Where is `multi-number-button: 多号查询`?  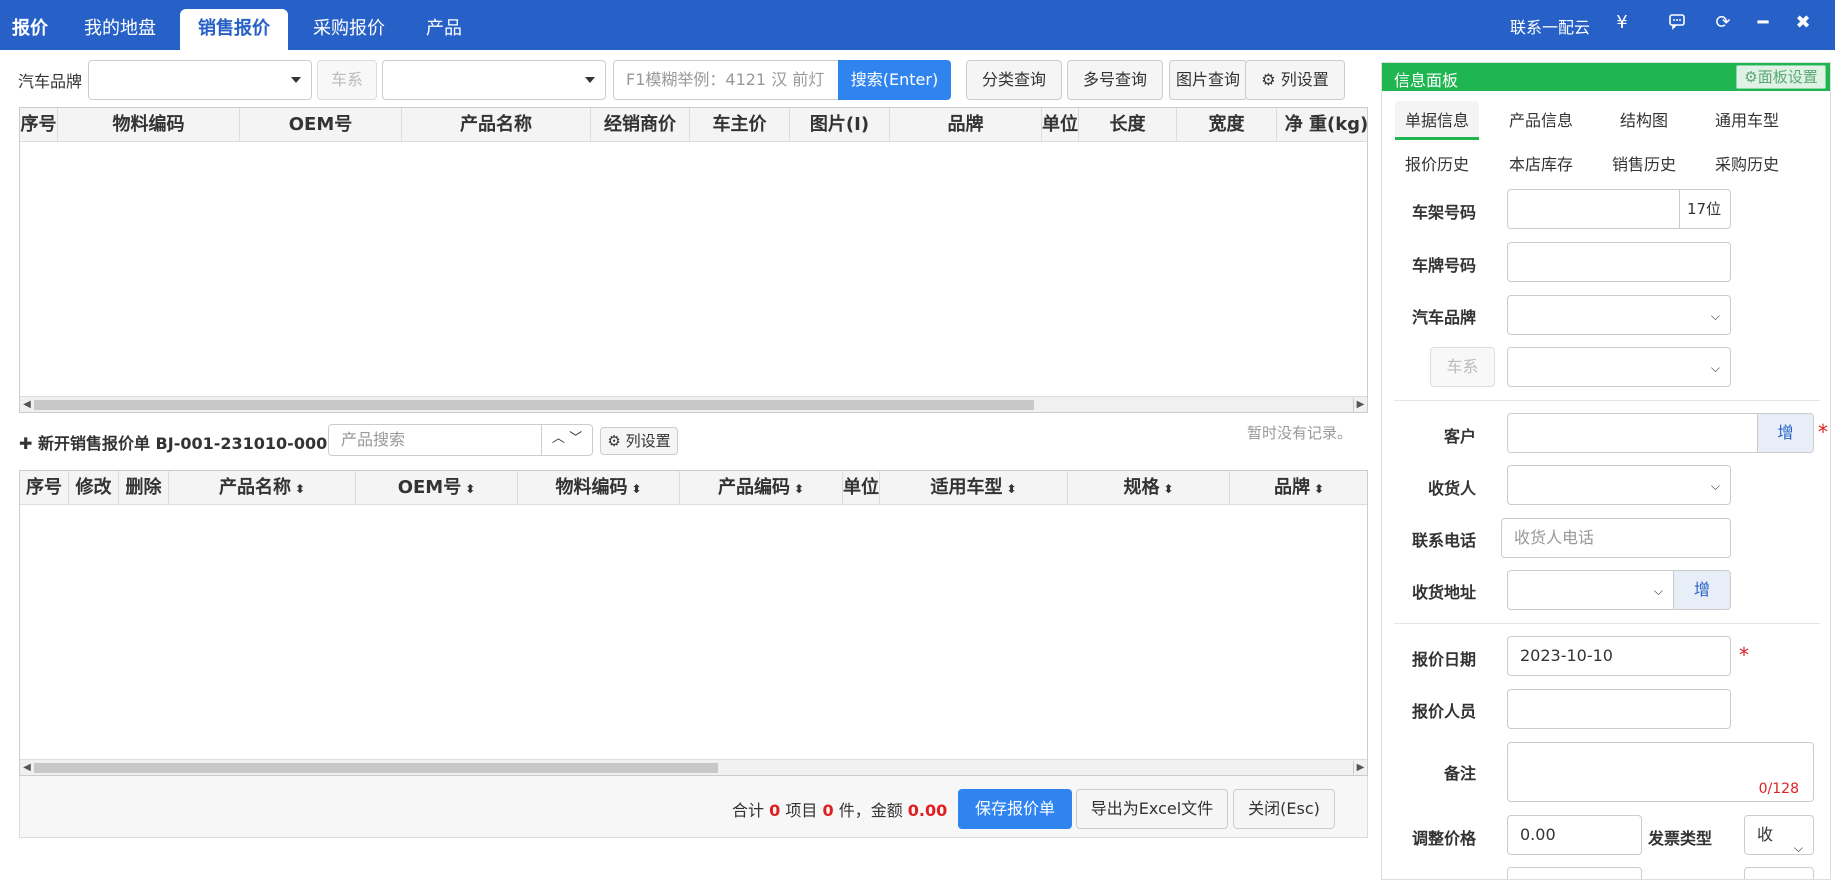 multi-number-button: 多号查询 is located at coordinates (1115, 80).